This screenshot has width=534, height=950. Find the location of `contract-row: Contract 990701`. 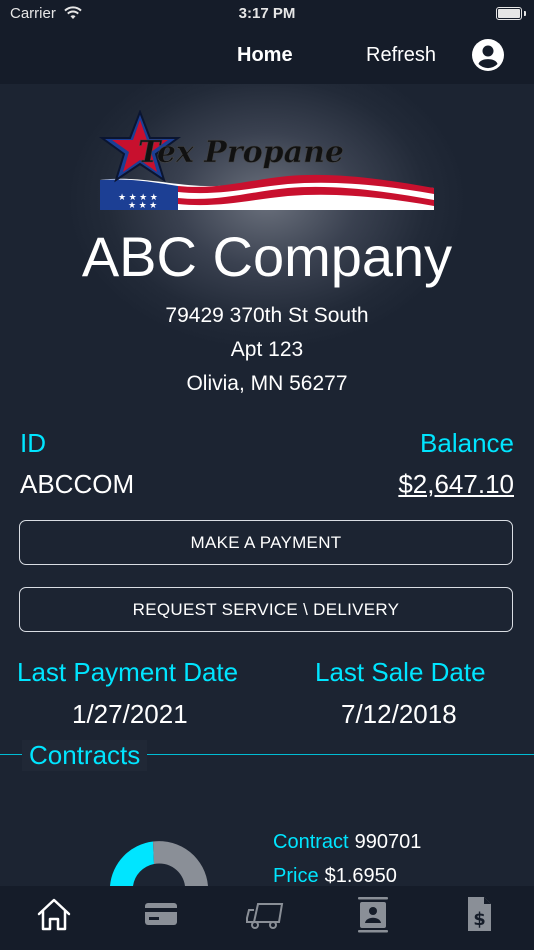

contract-row: Contract 990701 is located at coordinates (347, 842).